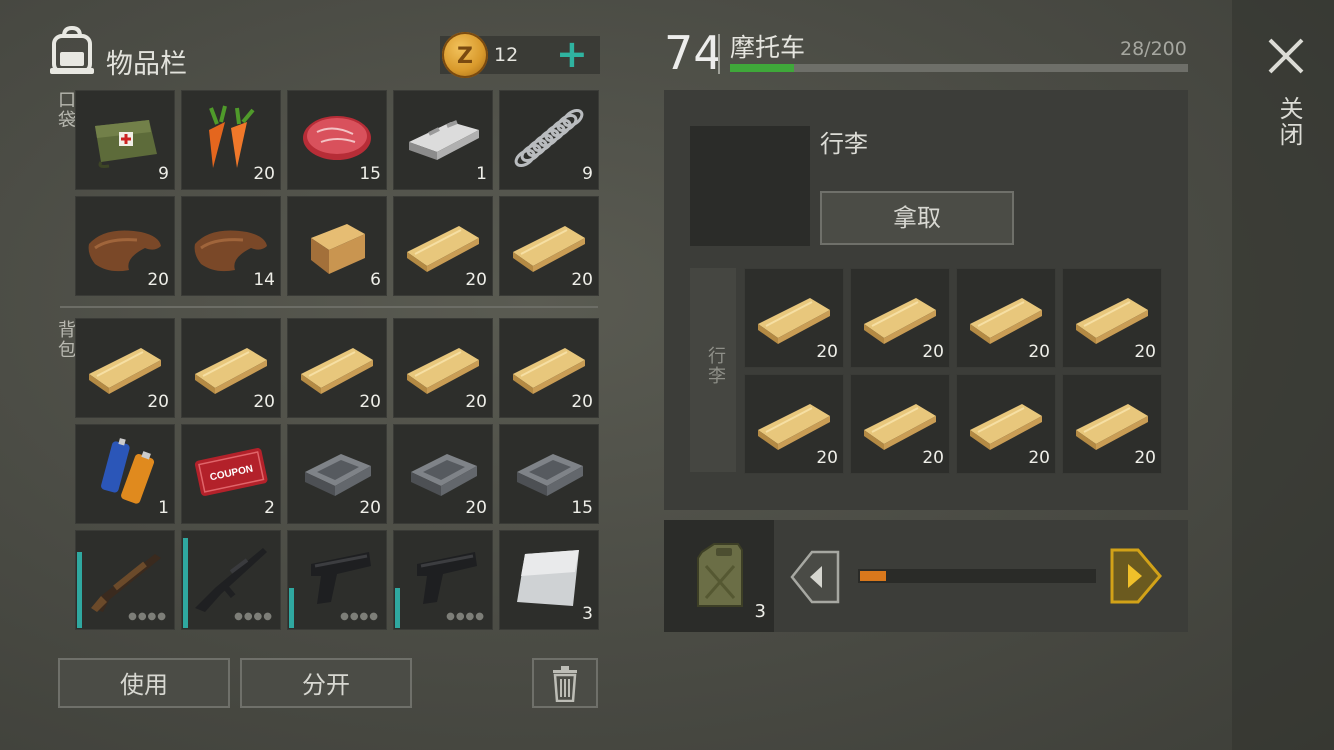  What do you see at coordinates (72, 50) in the screenshot?
I see `backpack-icon` at bounding box center [72, 50].